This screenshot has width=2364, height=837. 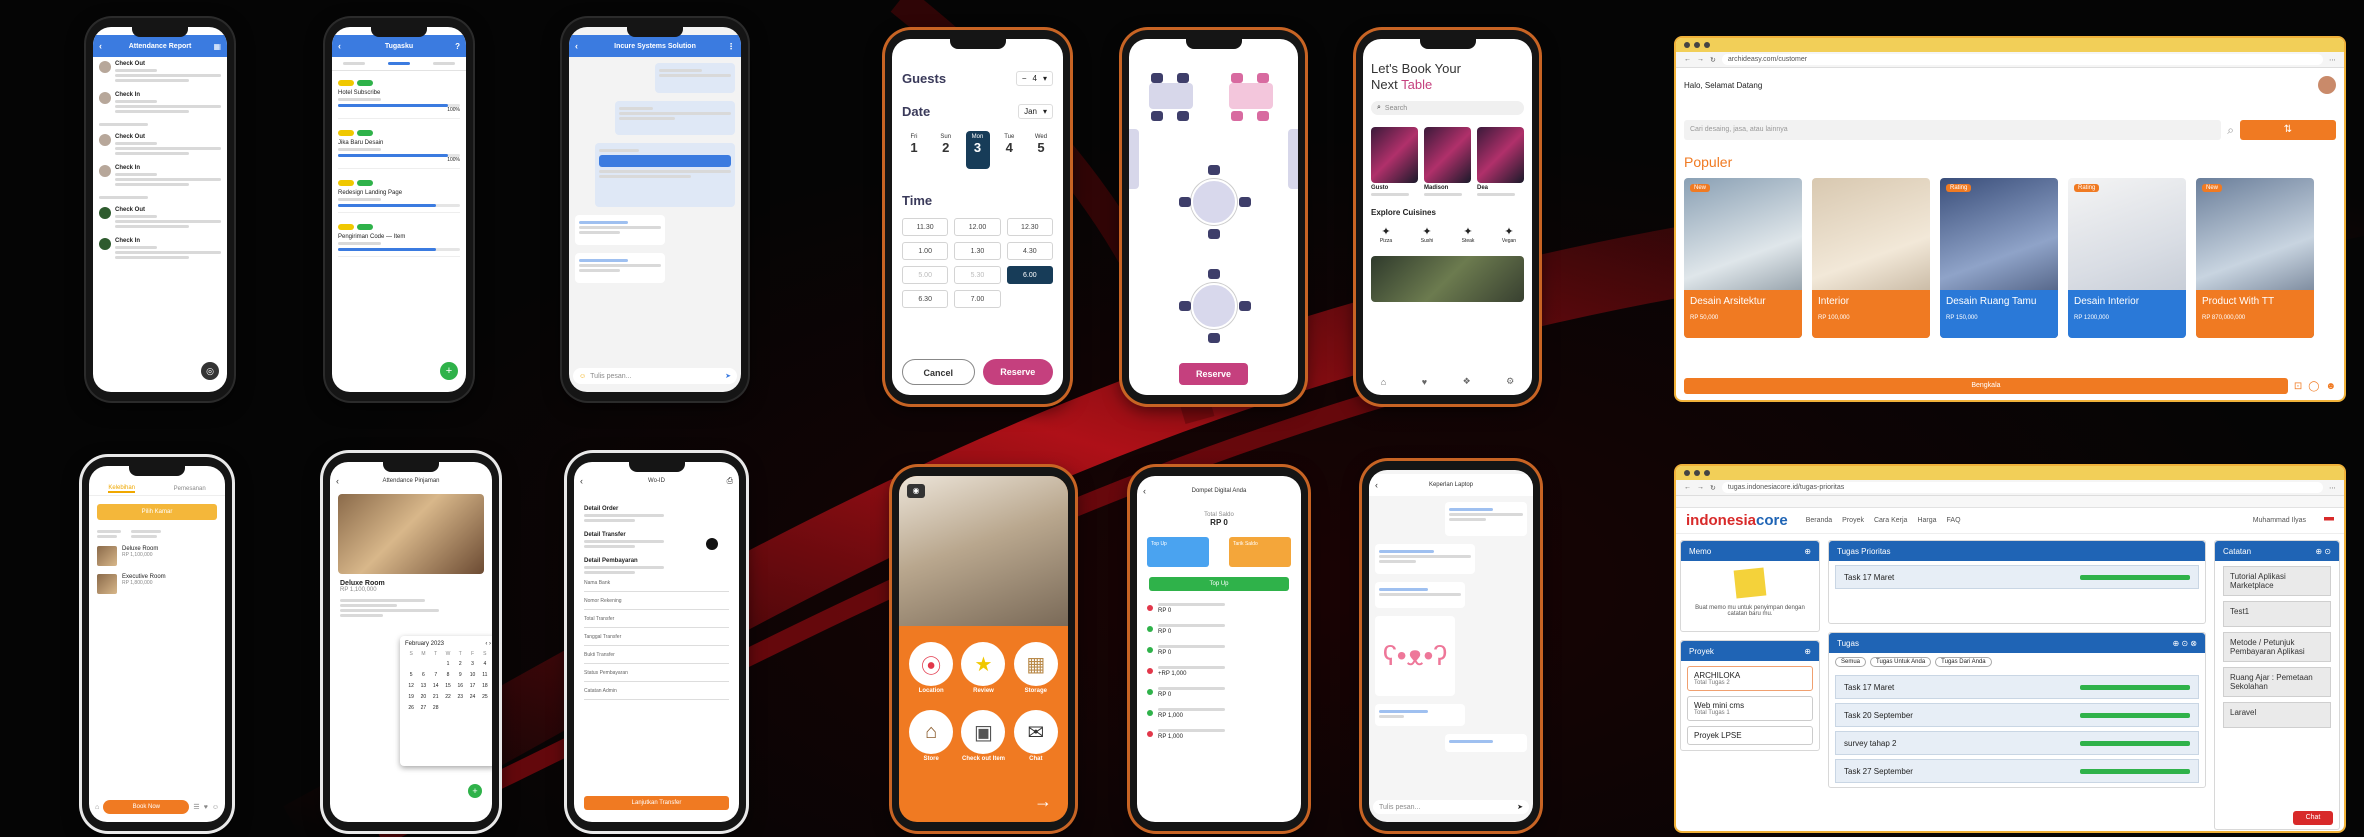 What do you see at coordinates (1029, 275) in the screenshot?
I see `time-slot: 6.00` at bounding box center [1029, 275].